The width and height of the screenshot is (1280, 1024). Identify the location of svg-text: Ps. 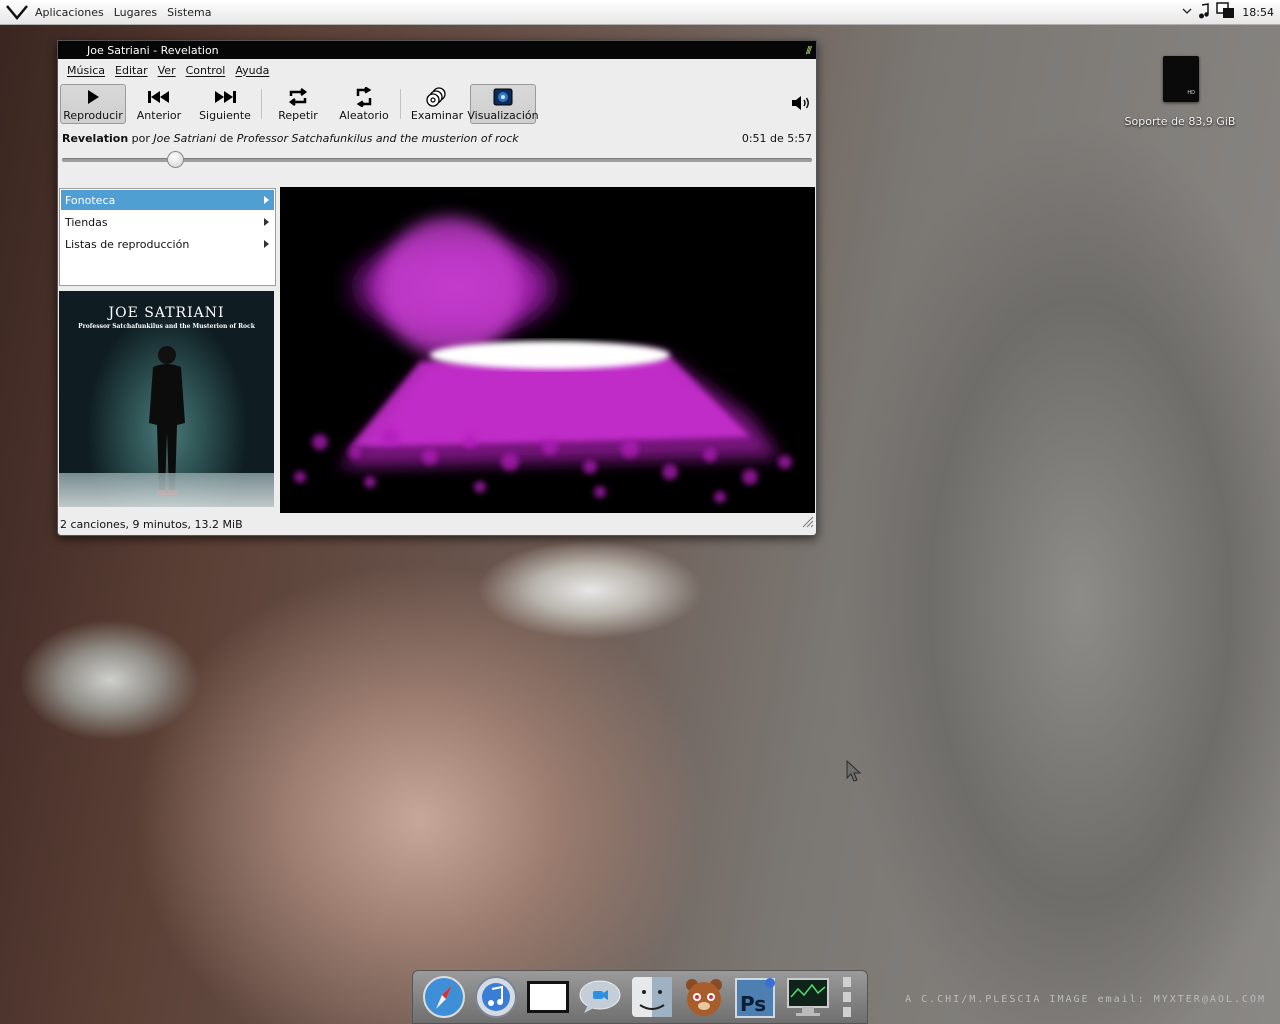
(753, 1004).